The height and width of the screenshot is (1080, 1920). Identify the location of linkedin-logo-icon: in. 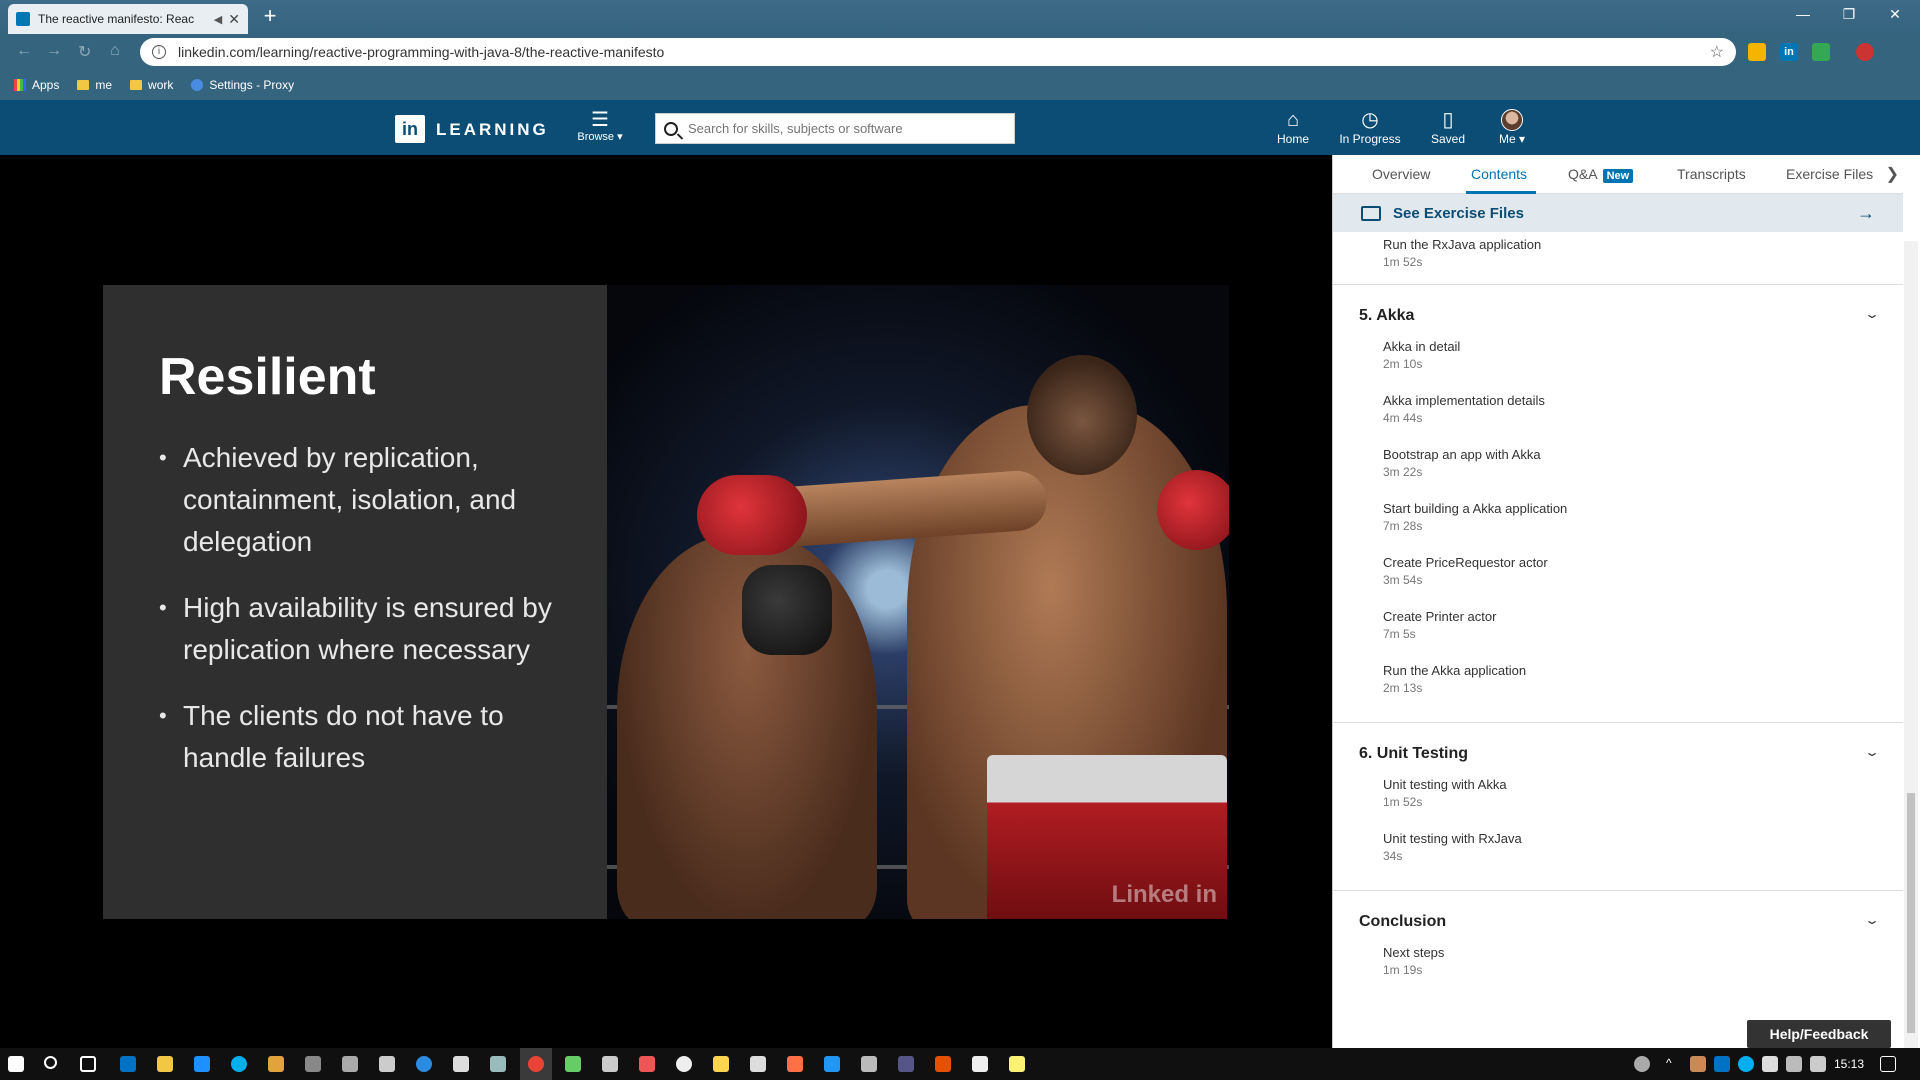
(410, 129).